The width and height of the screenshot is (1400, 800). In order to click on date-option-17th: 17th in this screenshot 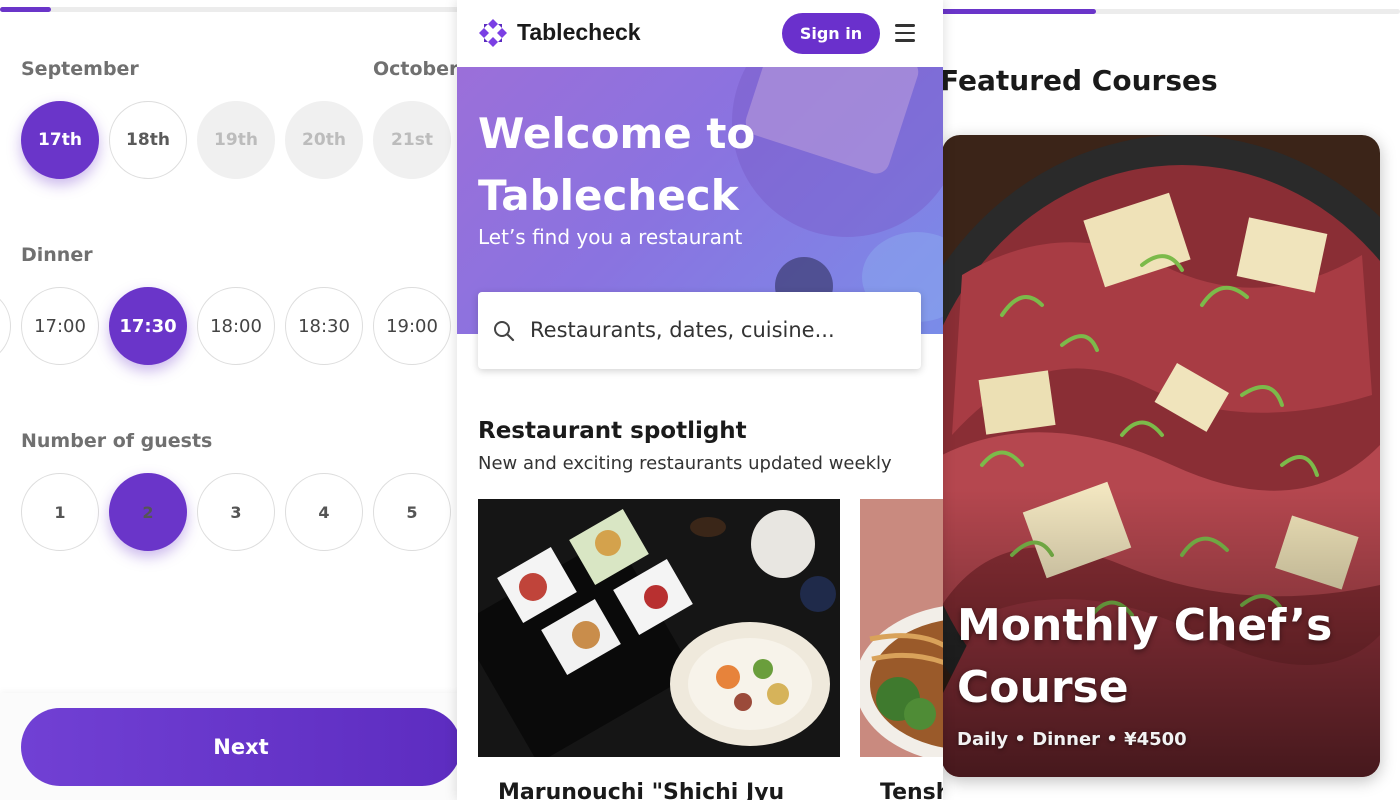, I will do `click(60, 140)`.